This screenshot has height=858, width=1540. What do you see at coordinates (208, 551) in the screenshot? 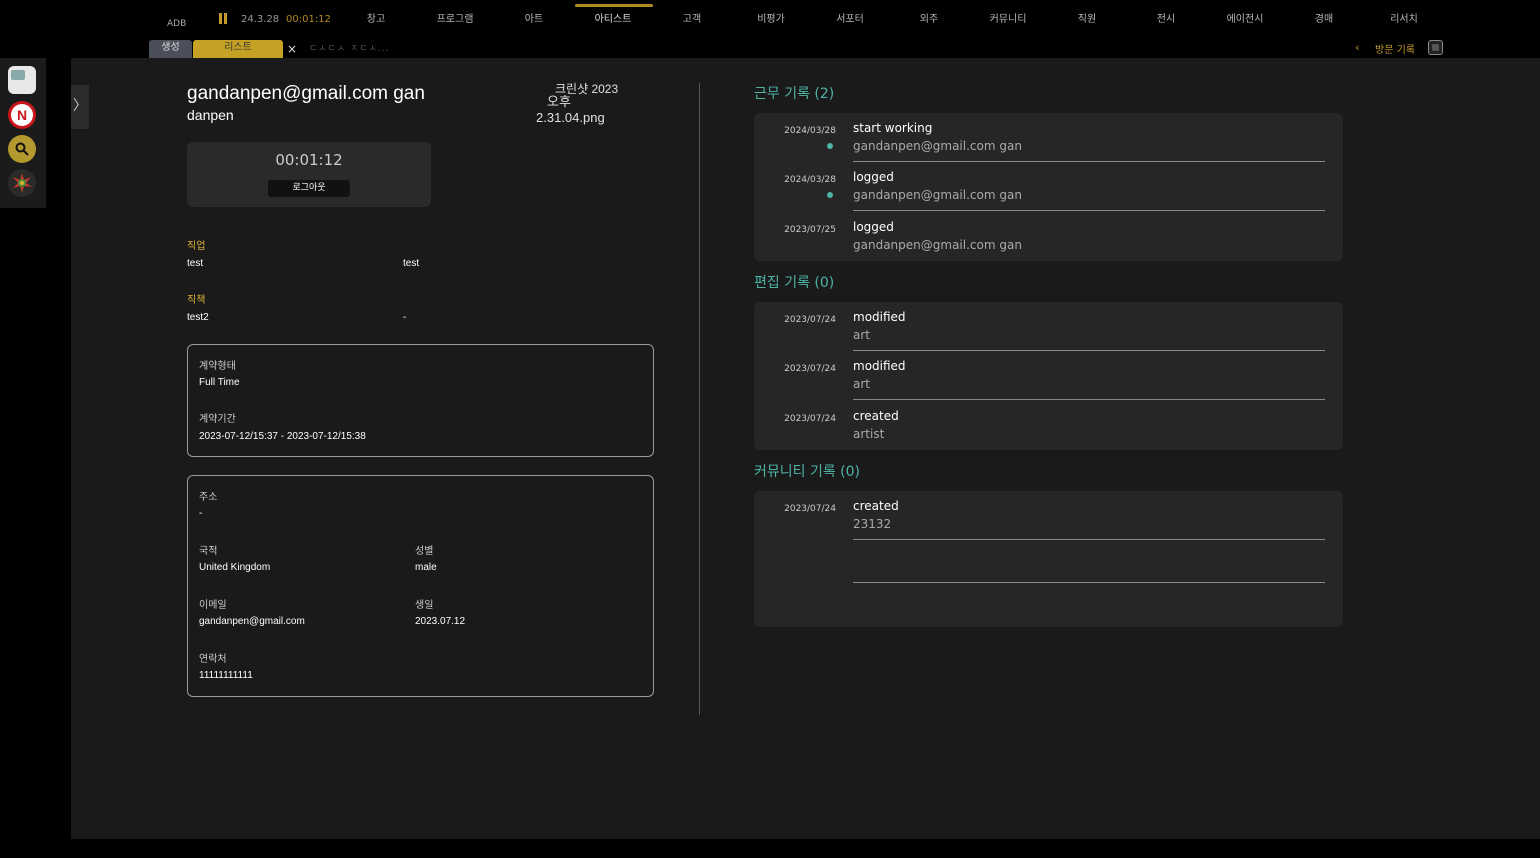
I see `nationality-label: 국적` at bounding box center [208, 551].